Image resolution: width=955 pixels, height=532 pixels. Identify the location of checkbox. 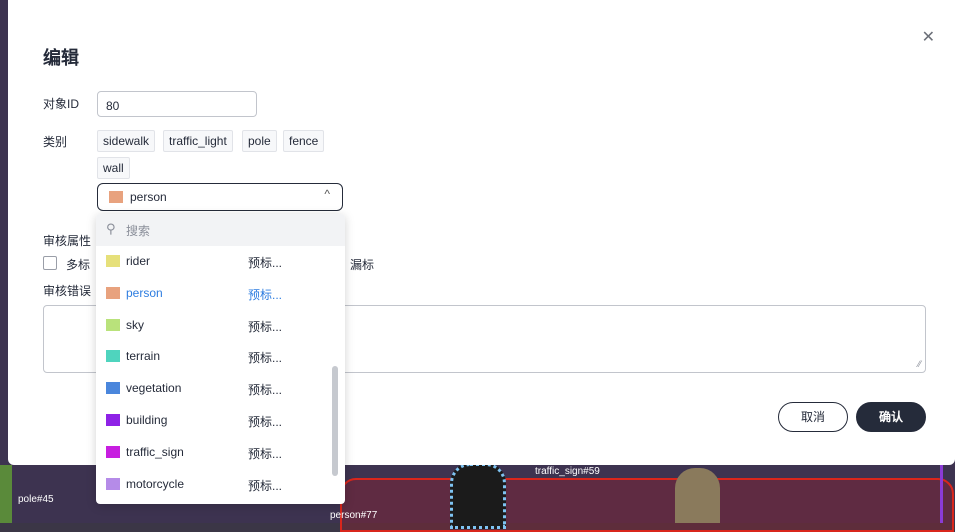
(50, 263).